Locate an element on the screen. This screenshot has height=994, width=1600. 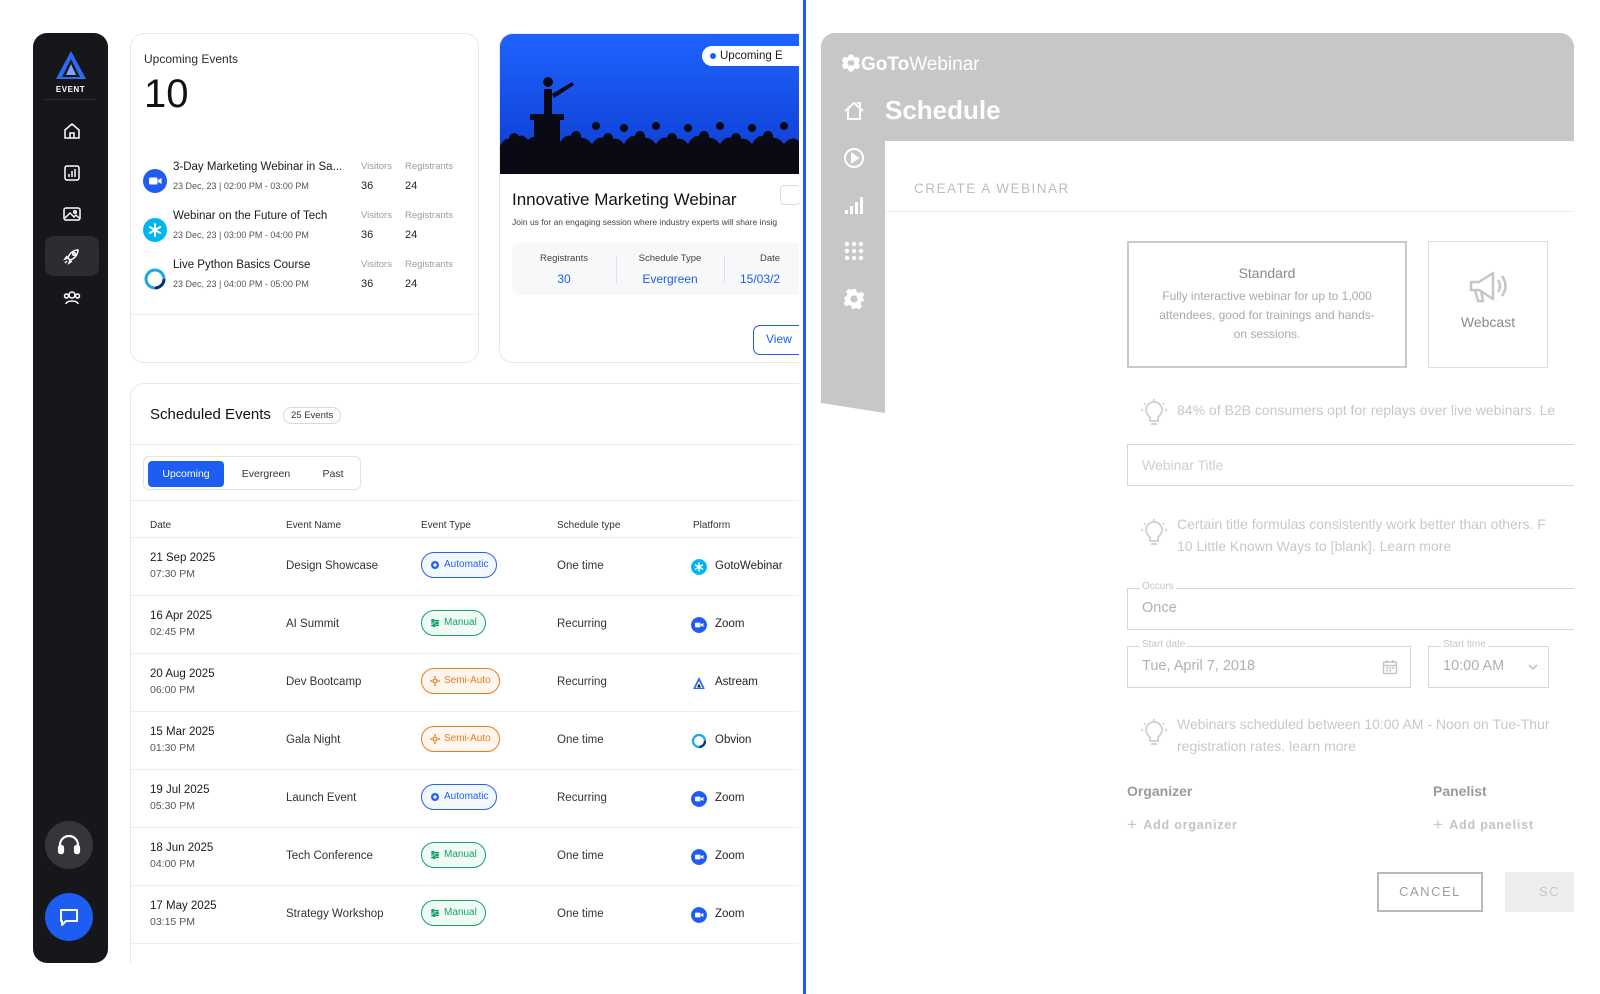
gtw-logo: GoToWebinar is located at coordinates (910, 64).